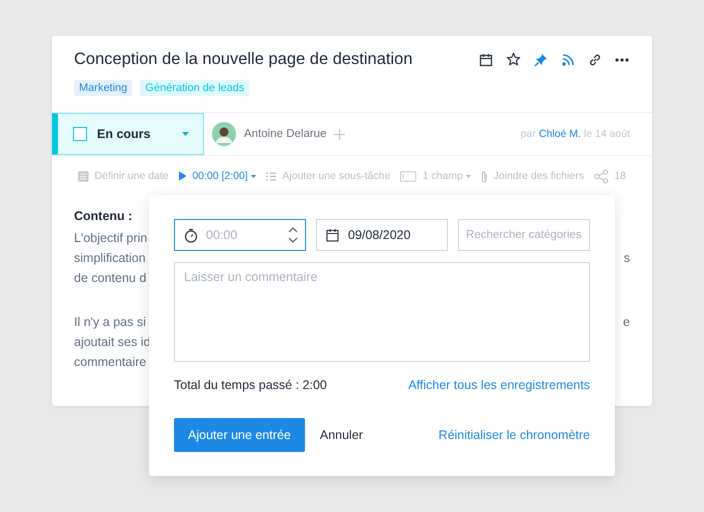 The image size is (704, 512). What do you see at coordinates (224, 134) in the screenshot?
I see `avatar` at bounding box center [224, 134].